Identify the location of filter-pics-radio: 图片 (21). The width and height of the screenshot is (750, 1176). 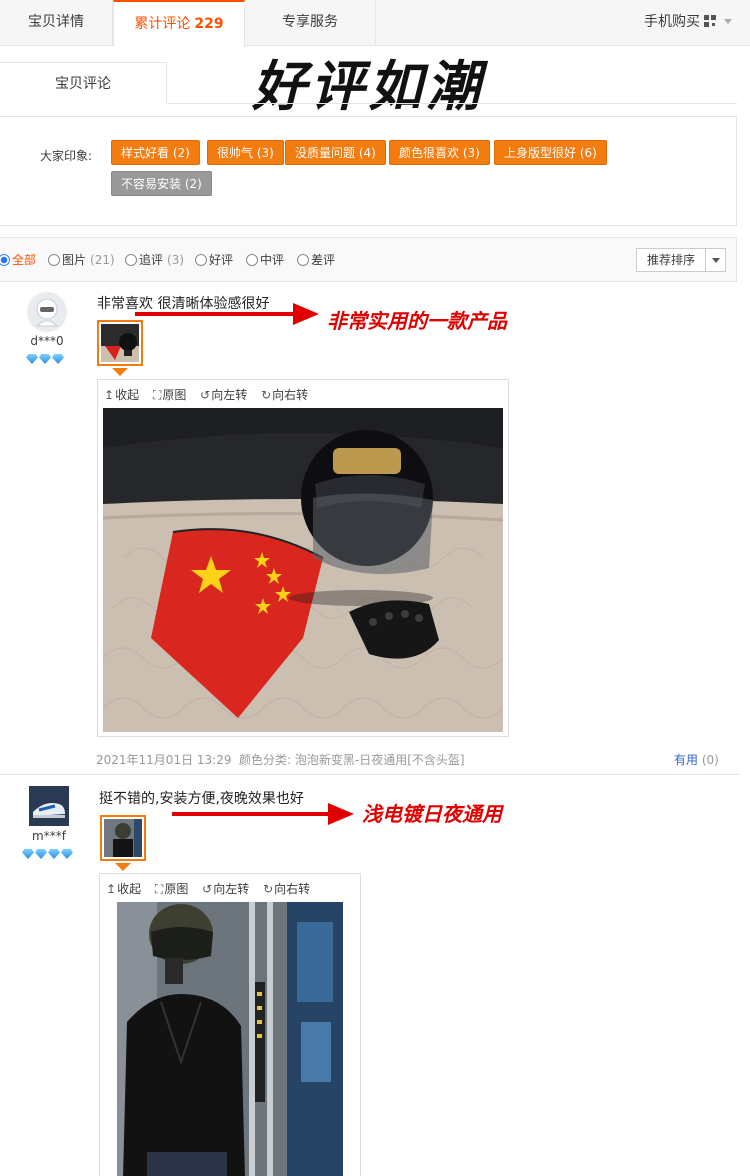
(81, 259).